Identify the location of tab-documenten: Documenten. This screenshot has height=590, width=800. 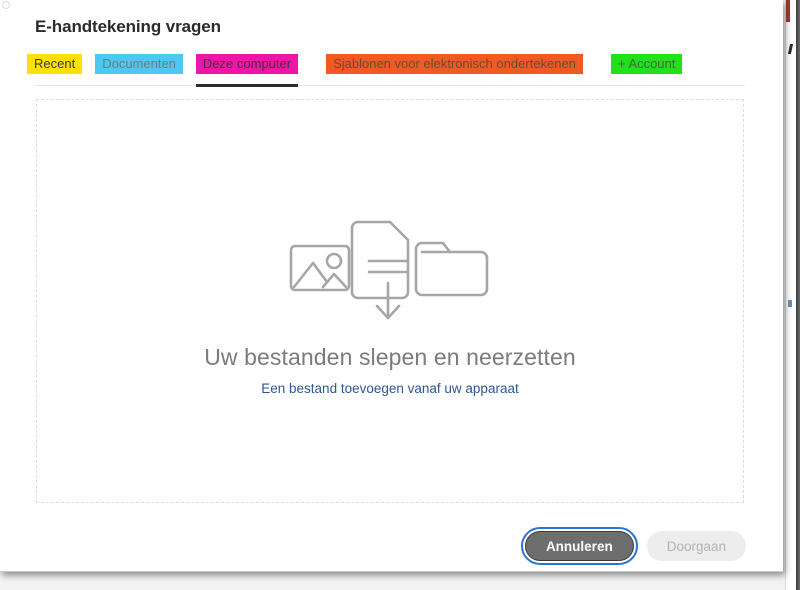
(139, 64).